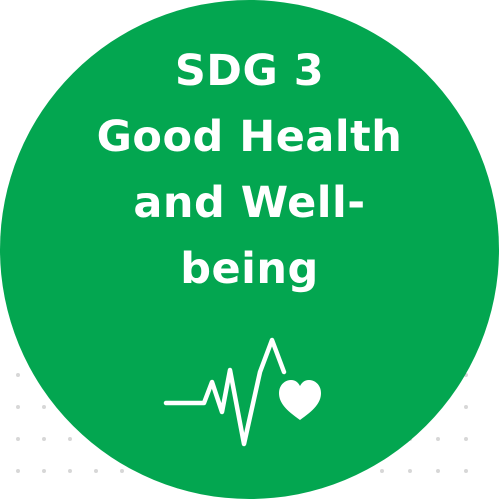 This screenshot has height=499, width=500. I want to click on goal-title-line-3: being, so click(249, 269).